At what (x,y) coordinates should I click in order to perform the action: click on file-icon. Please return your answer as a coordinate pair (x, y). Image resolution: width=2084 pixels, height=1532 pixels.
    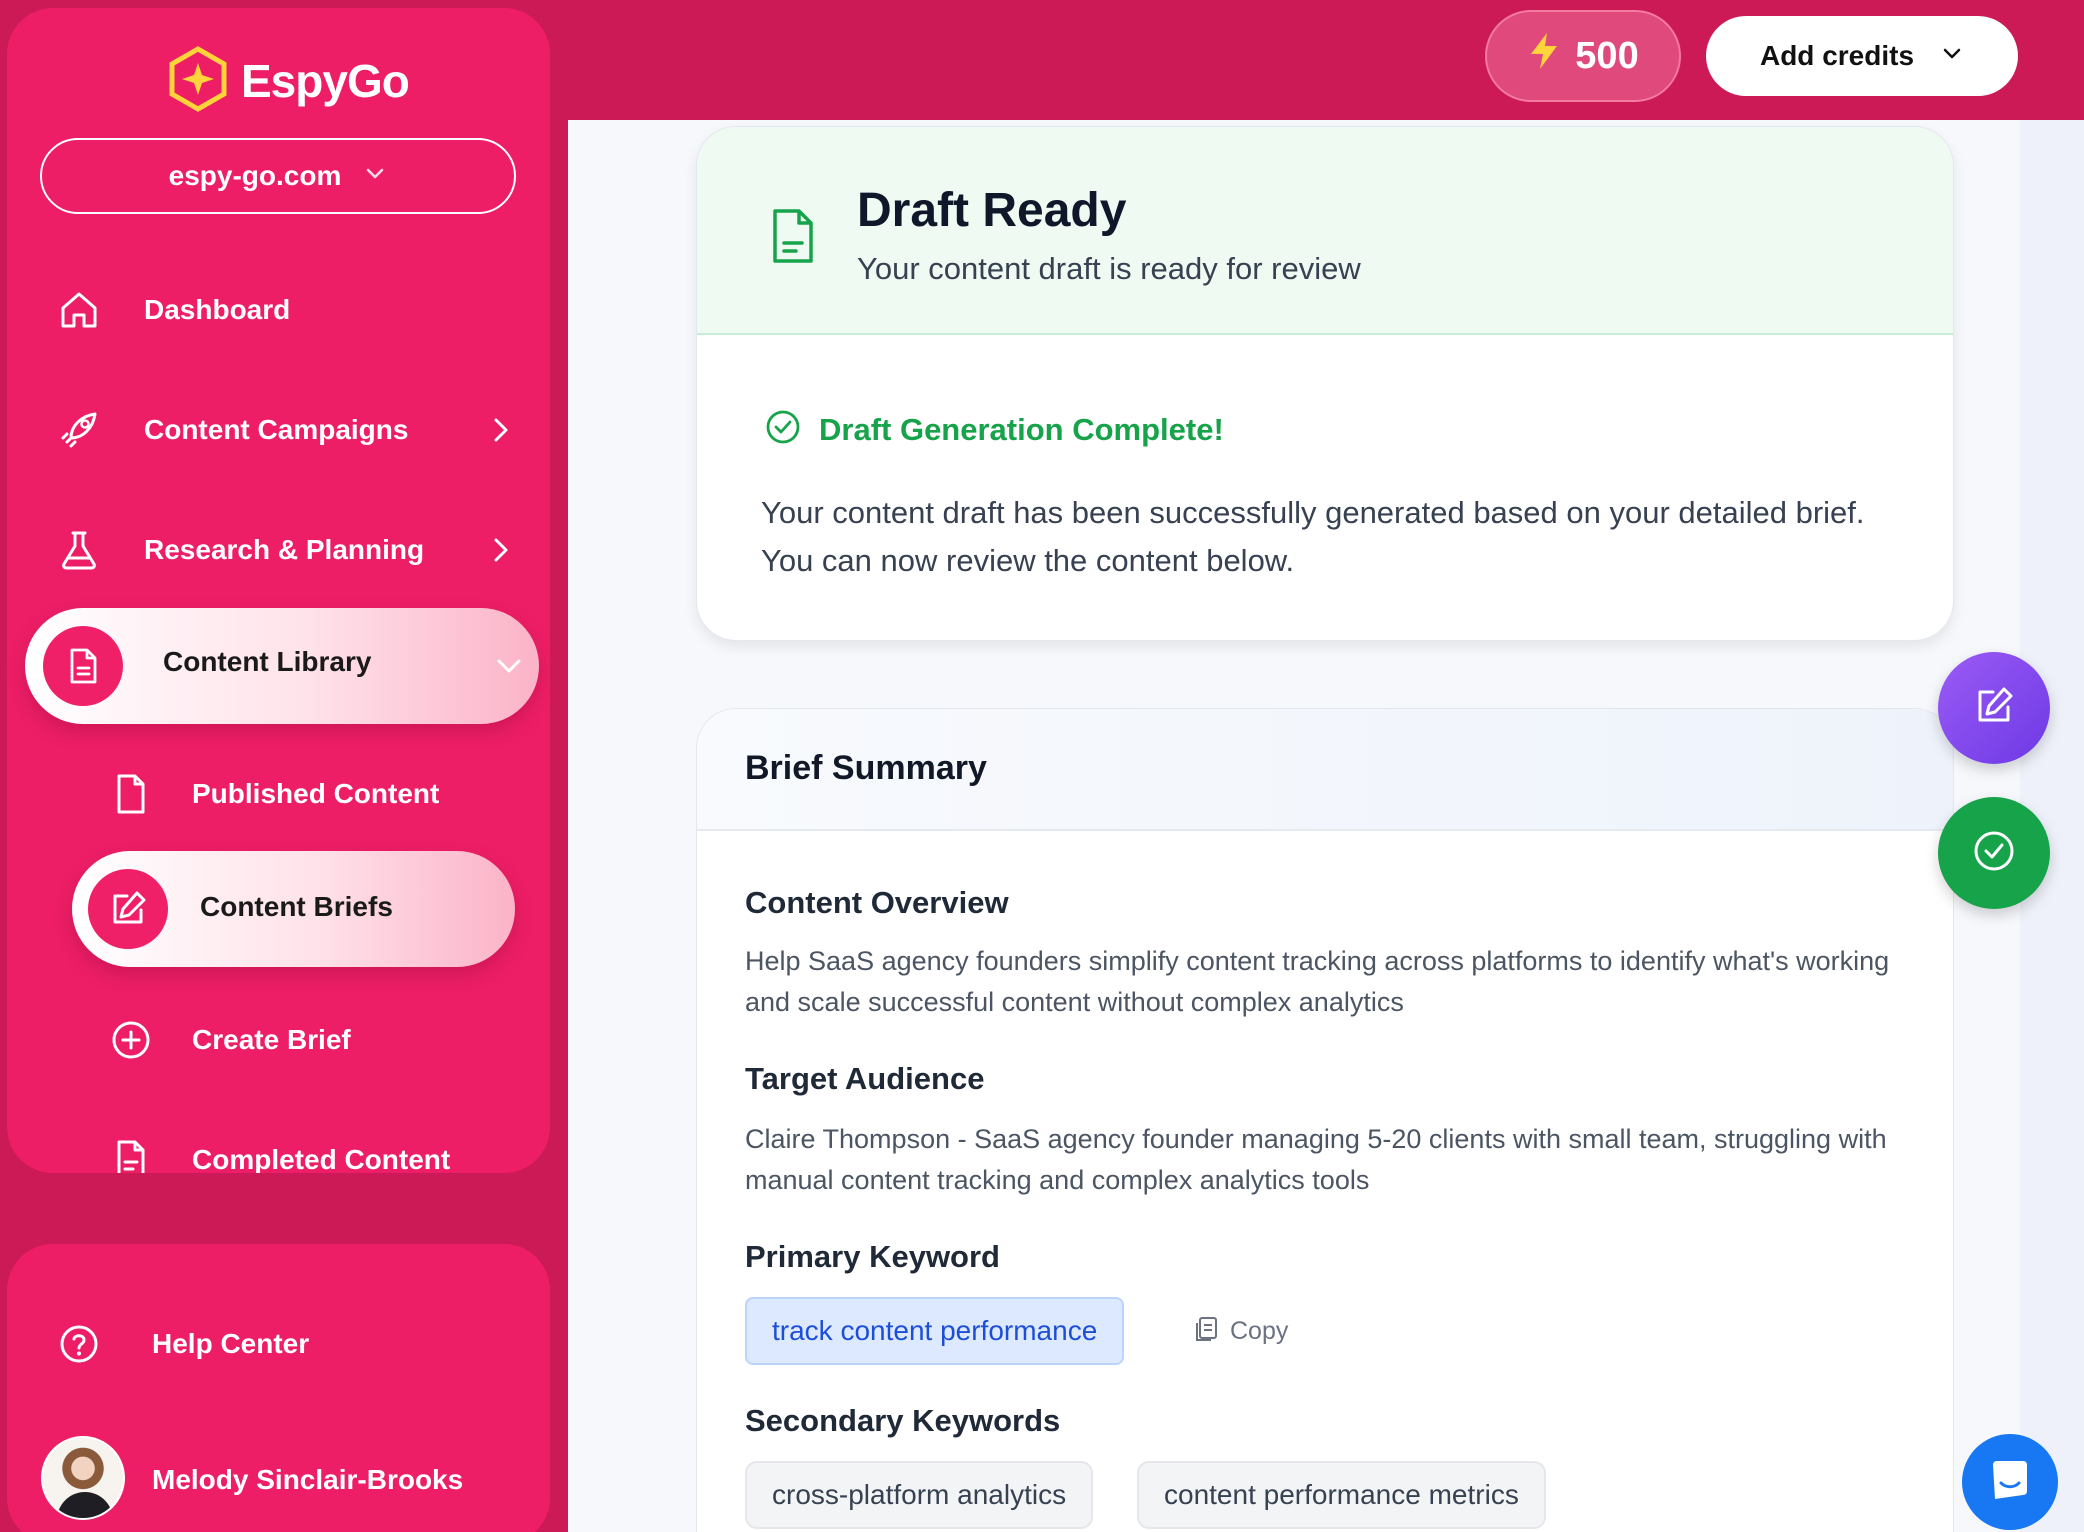
    Looking at the image, I should click on (131, 794).